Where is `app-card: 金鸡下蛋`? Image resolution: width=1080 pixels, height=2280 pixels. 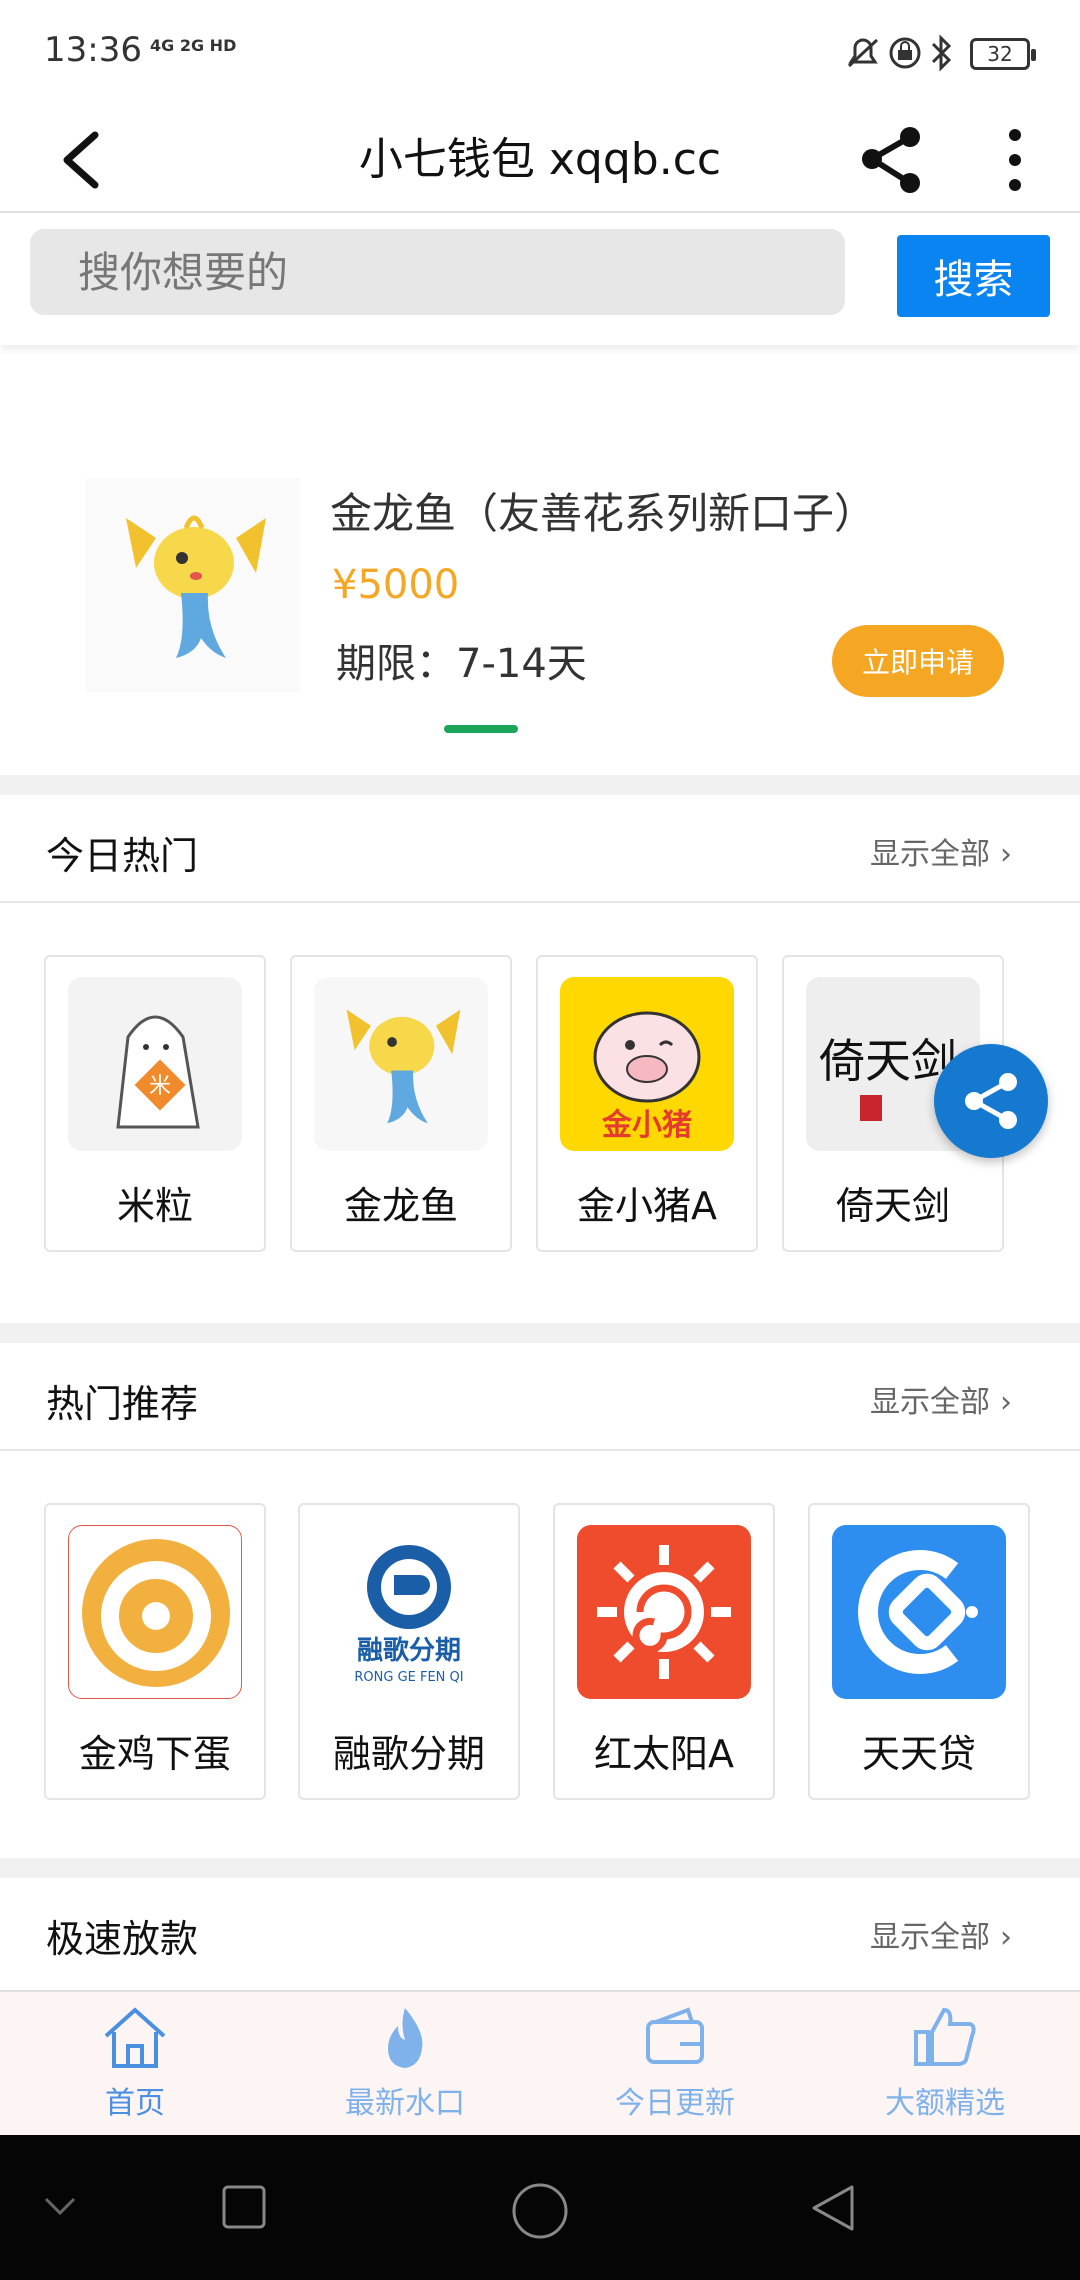
app-card: 金鸡下蛋 is located at coordinates (155, 1651).